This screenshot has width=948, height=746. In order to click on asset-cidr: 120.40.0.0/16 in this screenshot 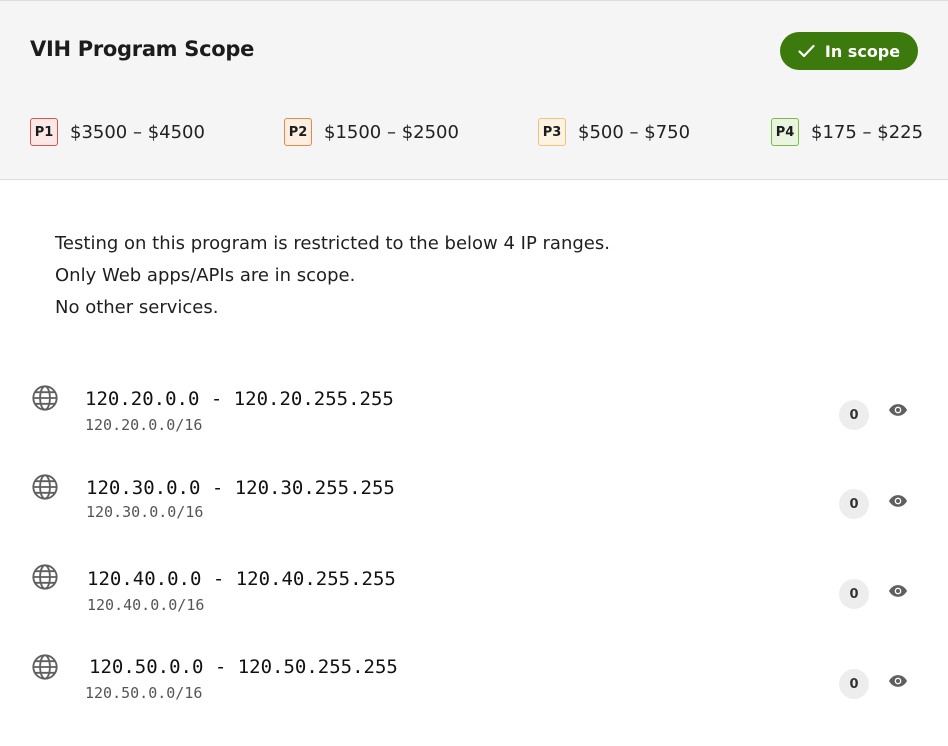, I will do `click(146, 605)`.